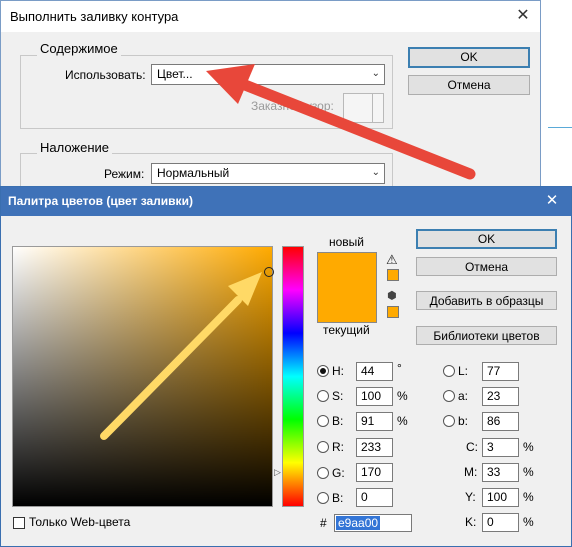 This screenshot has width=572, height=547. Describe the element at coordinates (181, 356) in the screenshot. I see `yellow-arrow` at that location.